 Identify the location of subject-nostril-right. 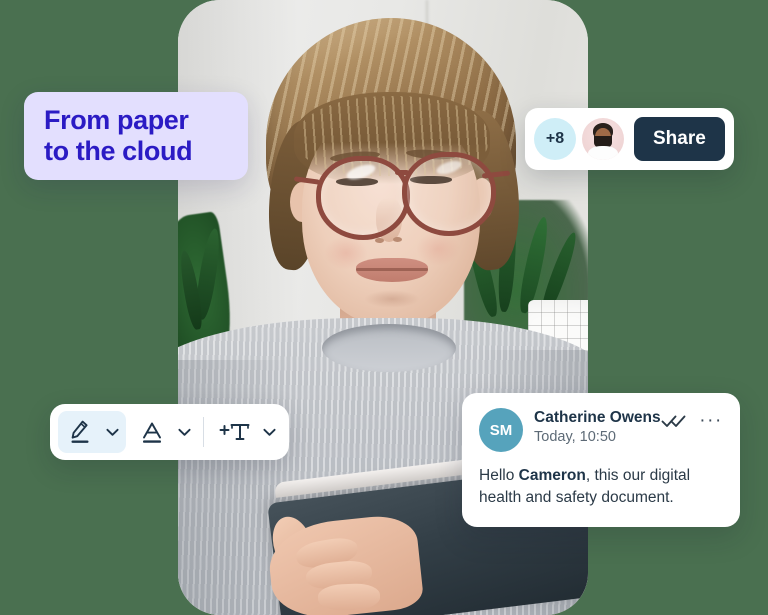
(397, 239).